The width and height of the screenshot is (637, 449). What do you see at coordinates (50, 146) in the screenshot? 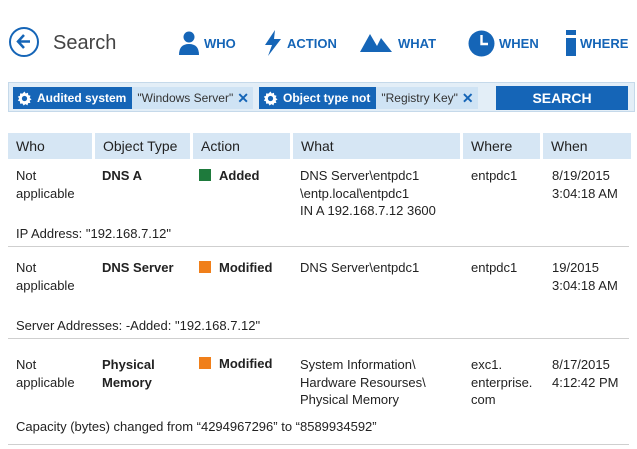
I see `column-header-who: Who` at bounding box center [50, 146].